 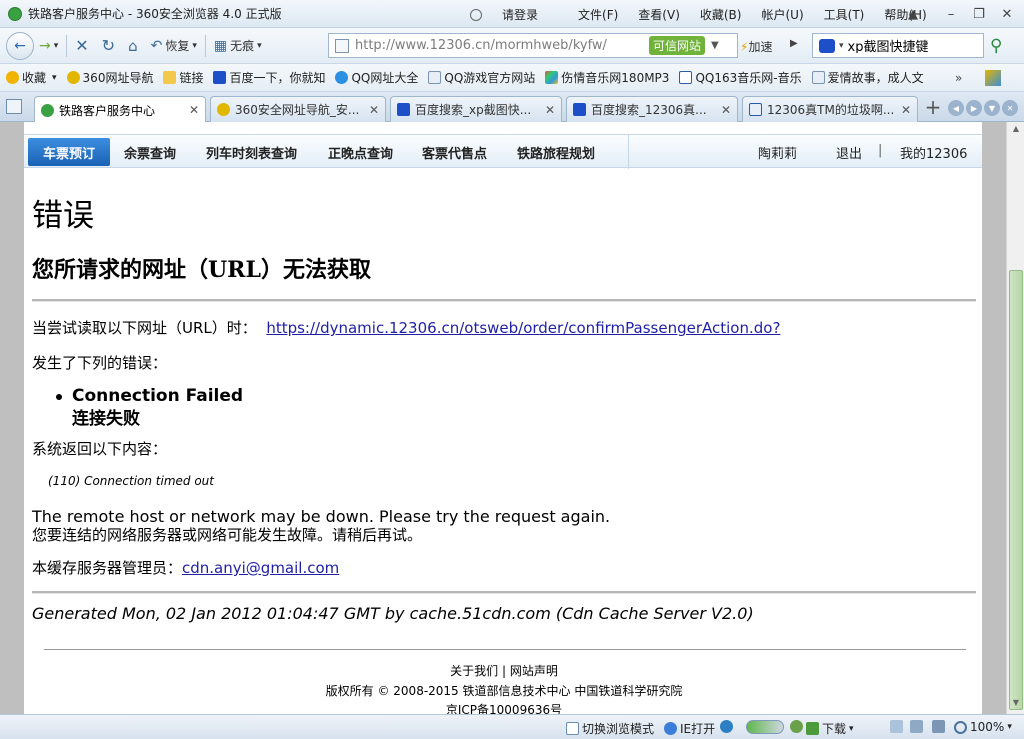 I want to click on tab-360-nav: 360安全网址导航_安... ✕, so click(x=298, y=109).